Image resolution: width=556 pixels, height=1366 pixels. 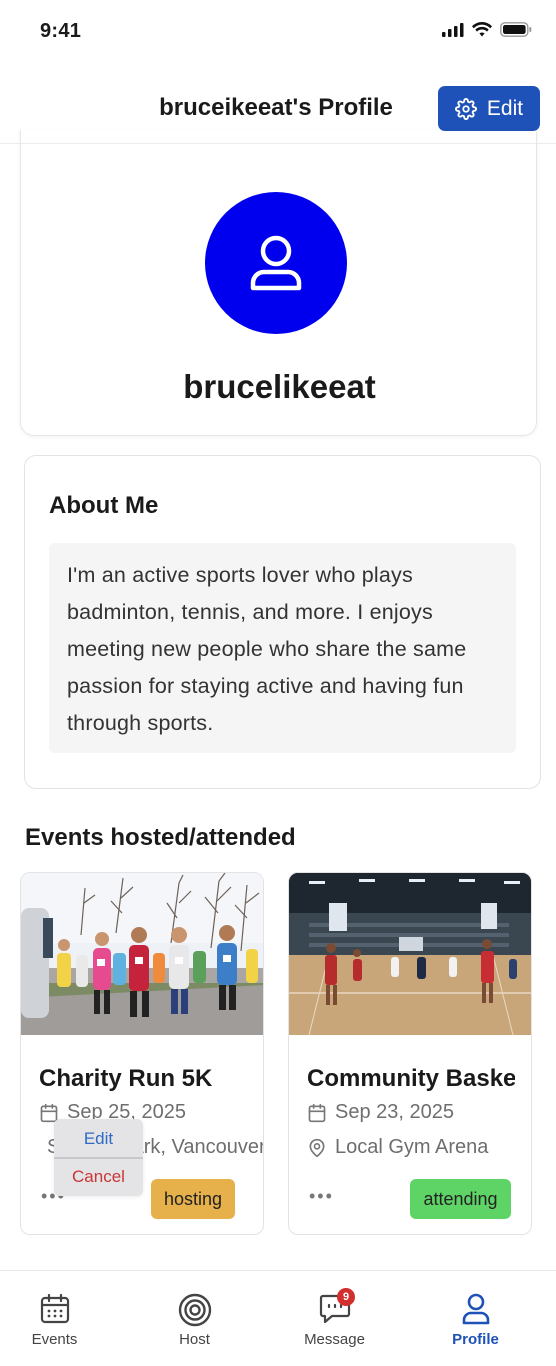 I want to click on event-image-basketball, so click(x=410, y=954).